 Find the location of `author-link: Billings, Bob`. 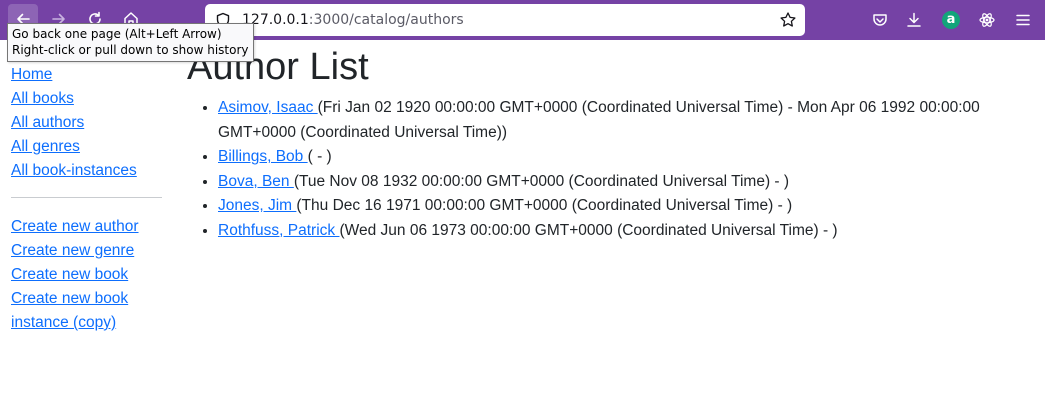

author-link: Billings, Bob is located at coordinates (263, 156).